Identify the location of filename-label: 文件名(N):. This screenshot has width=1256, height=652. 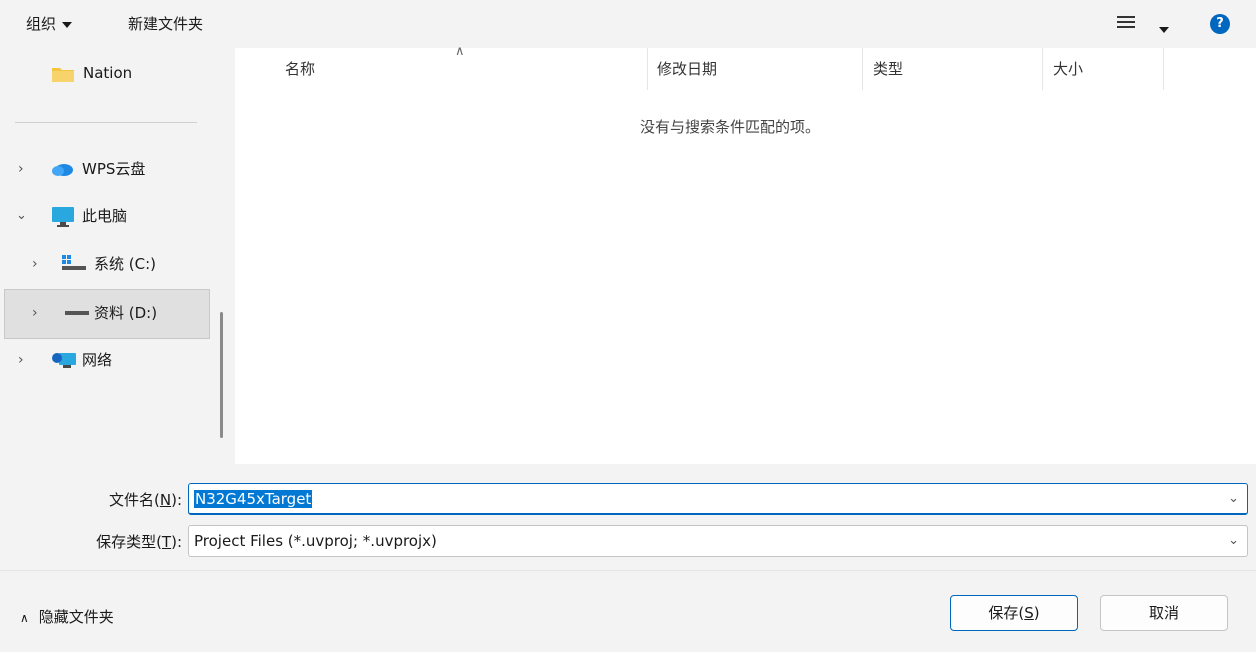
(121, 499).